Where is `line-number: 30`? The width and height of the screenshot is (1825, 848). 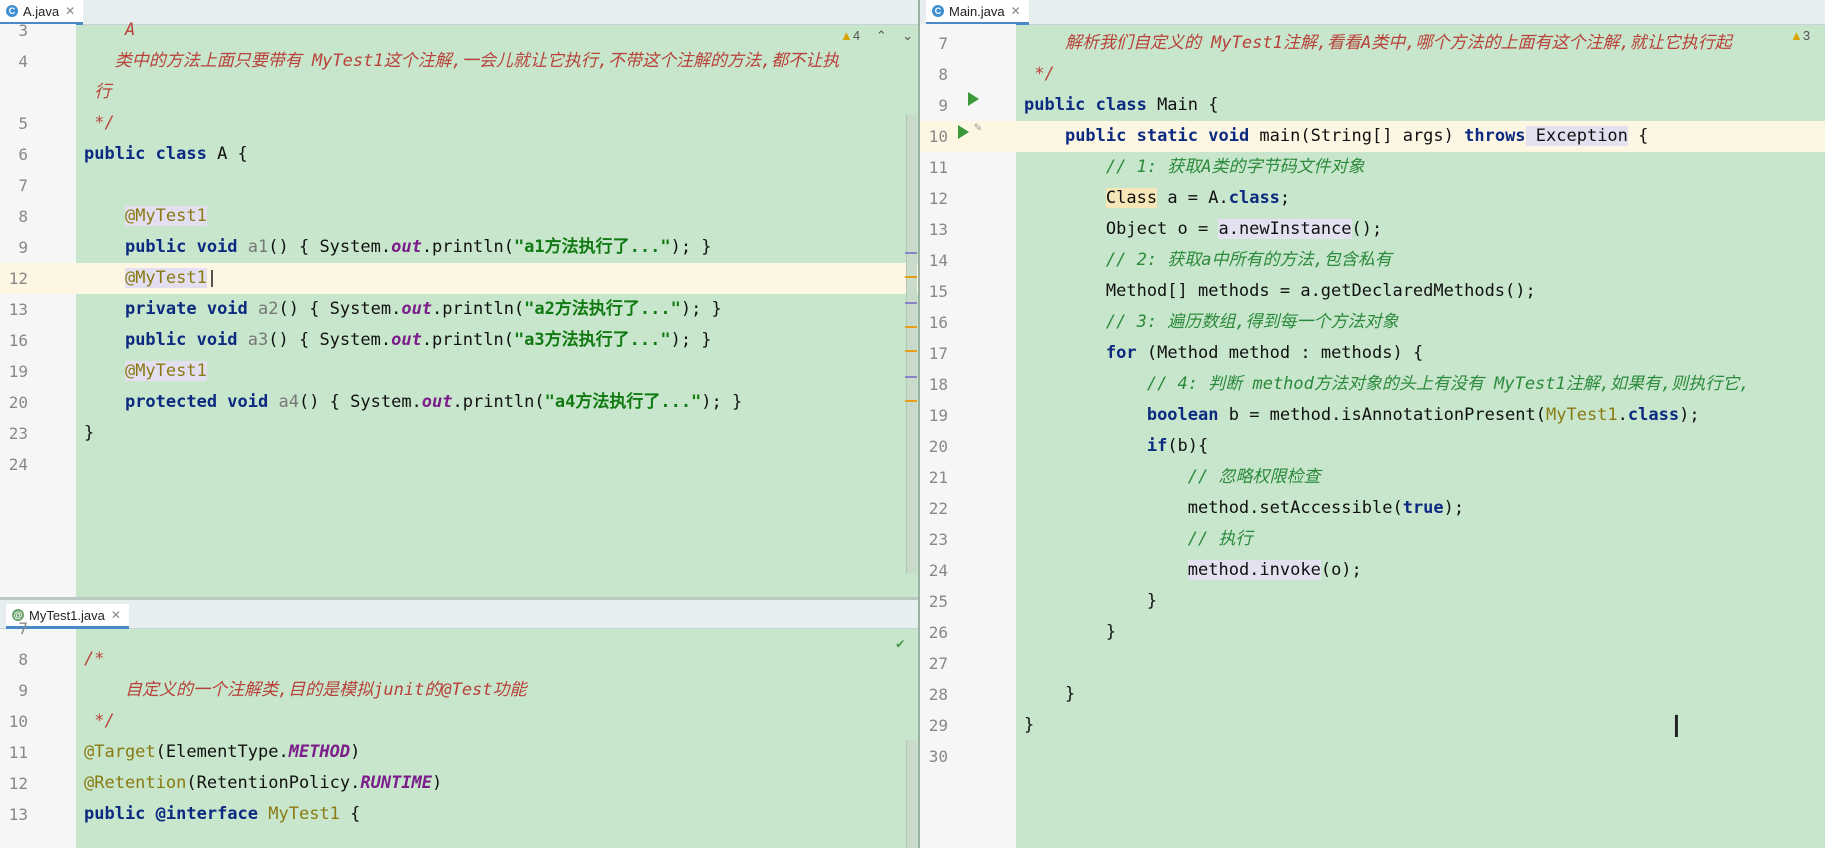
line-number: 30 is located at coordinates (938, 756).